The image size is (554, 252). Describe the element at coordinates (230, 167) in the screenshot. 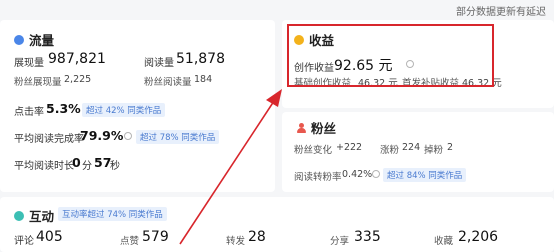

I see `annotation-arrow` at that location.